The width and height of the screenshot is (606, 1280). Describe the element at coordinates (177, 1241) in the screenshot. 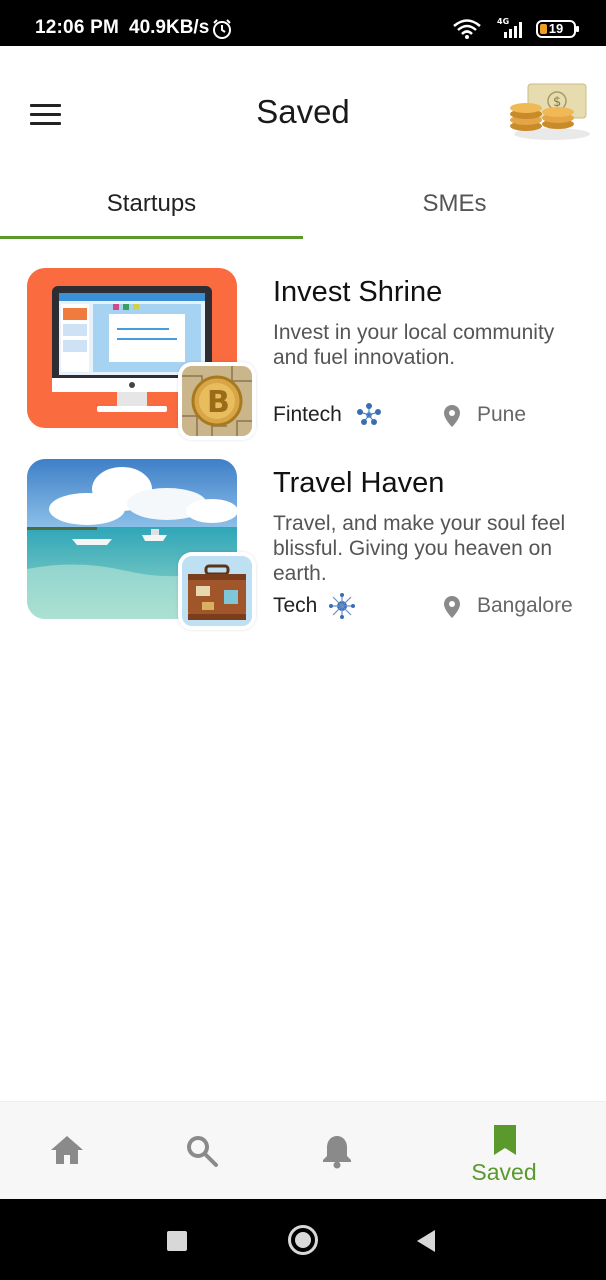

I see `recent-apps-icon` at that location.